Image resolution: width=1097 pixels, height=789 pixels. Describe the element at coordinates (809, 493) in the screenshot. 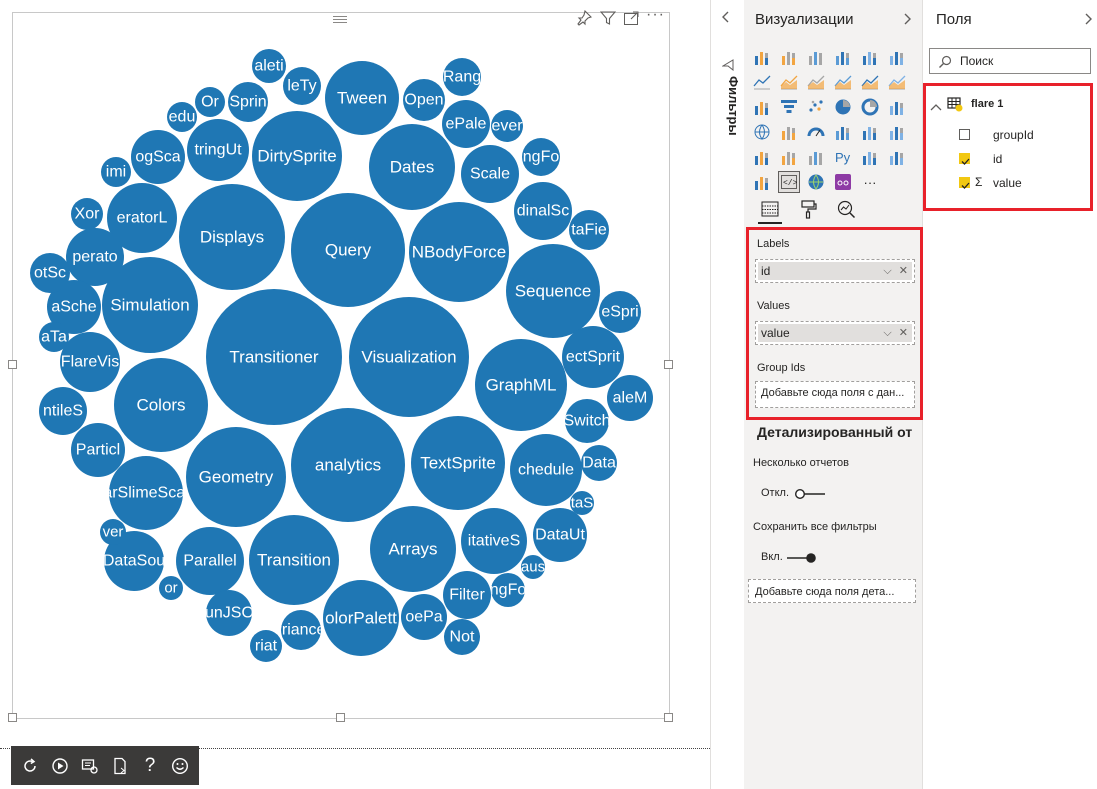

I see `multi-reports-toggle` at that location.